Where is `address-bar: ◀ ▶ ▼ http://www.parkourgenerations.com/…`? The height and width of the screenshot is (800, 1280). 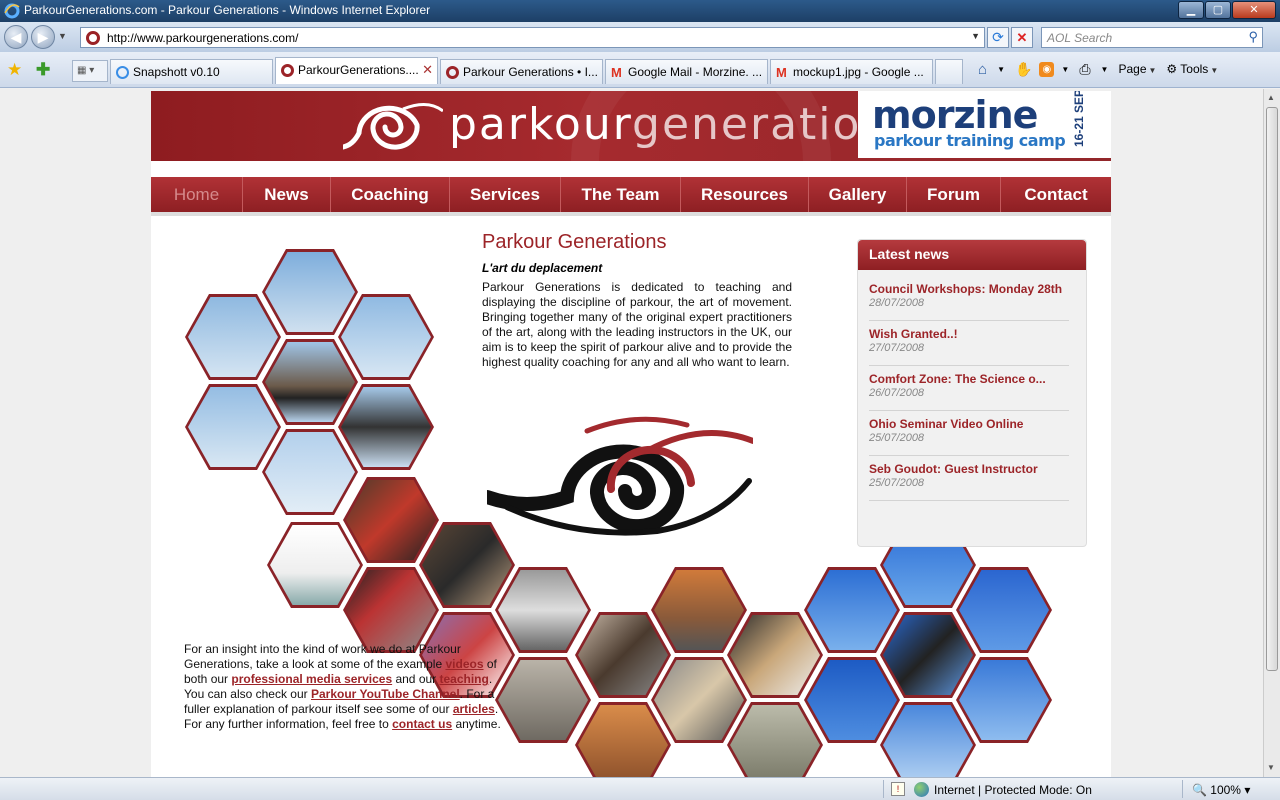 address-bar: ◀ ▶ ▼ http://www.parkourgenerations.com/… is located at coordinates (640, 37).